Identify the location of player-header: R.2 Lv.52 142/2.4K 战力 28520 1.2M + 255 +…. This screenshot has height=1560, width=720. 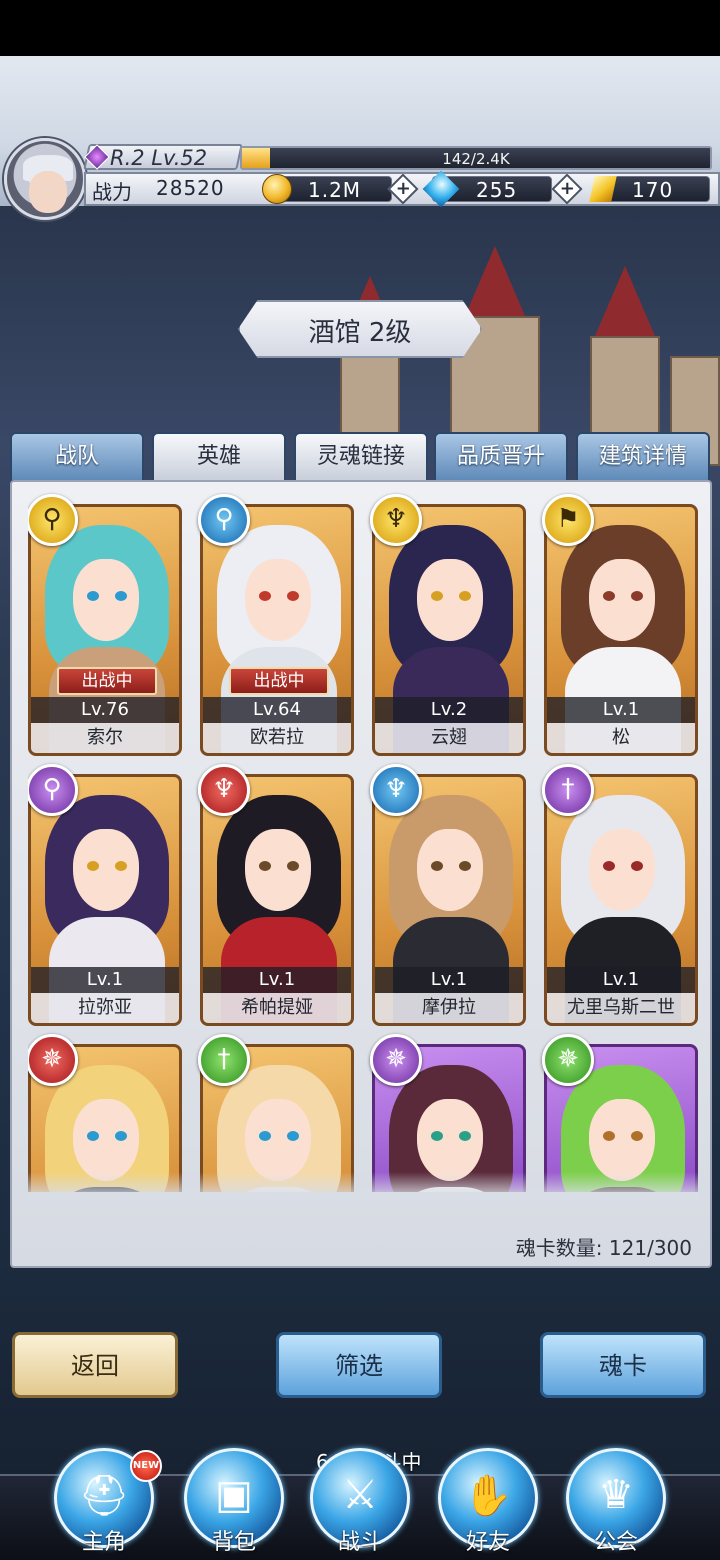
(360, 177).